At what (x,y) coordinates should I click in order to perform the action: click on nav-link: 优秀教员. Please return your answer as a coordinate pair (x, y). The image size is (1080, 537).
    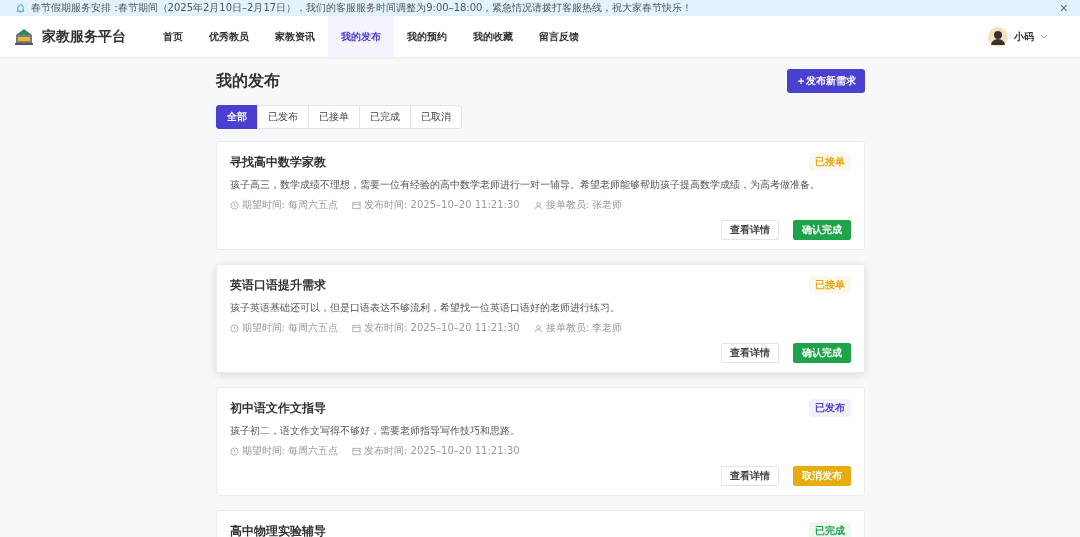
    Looking at the image, I should click on (229, 36).